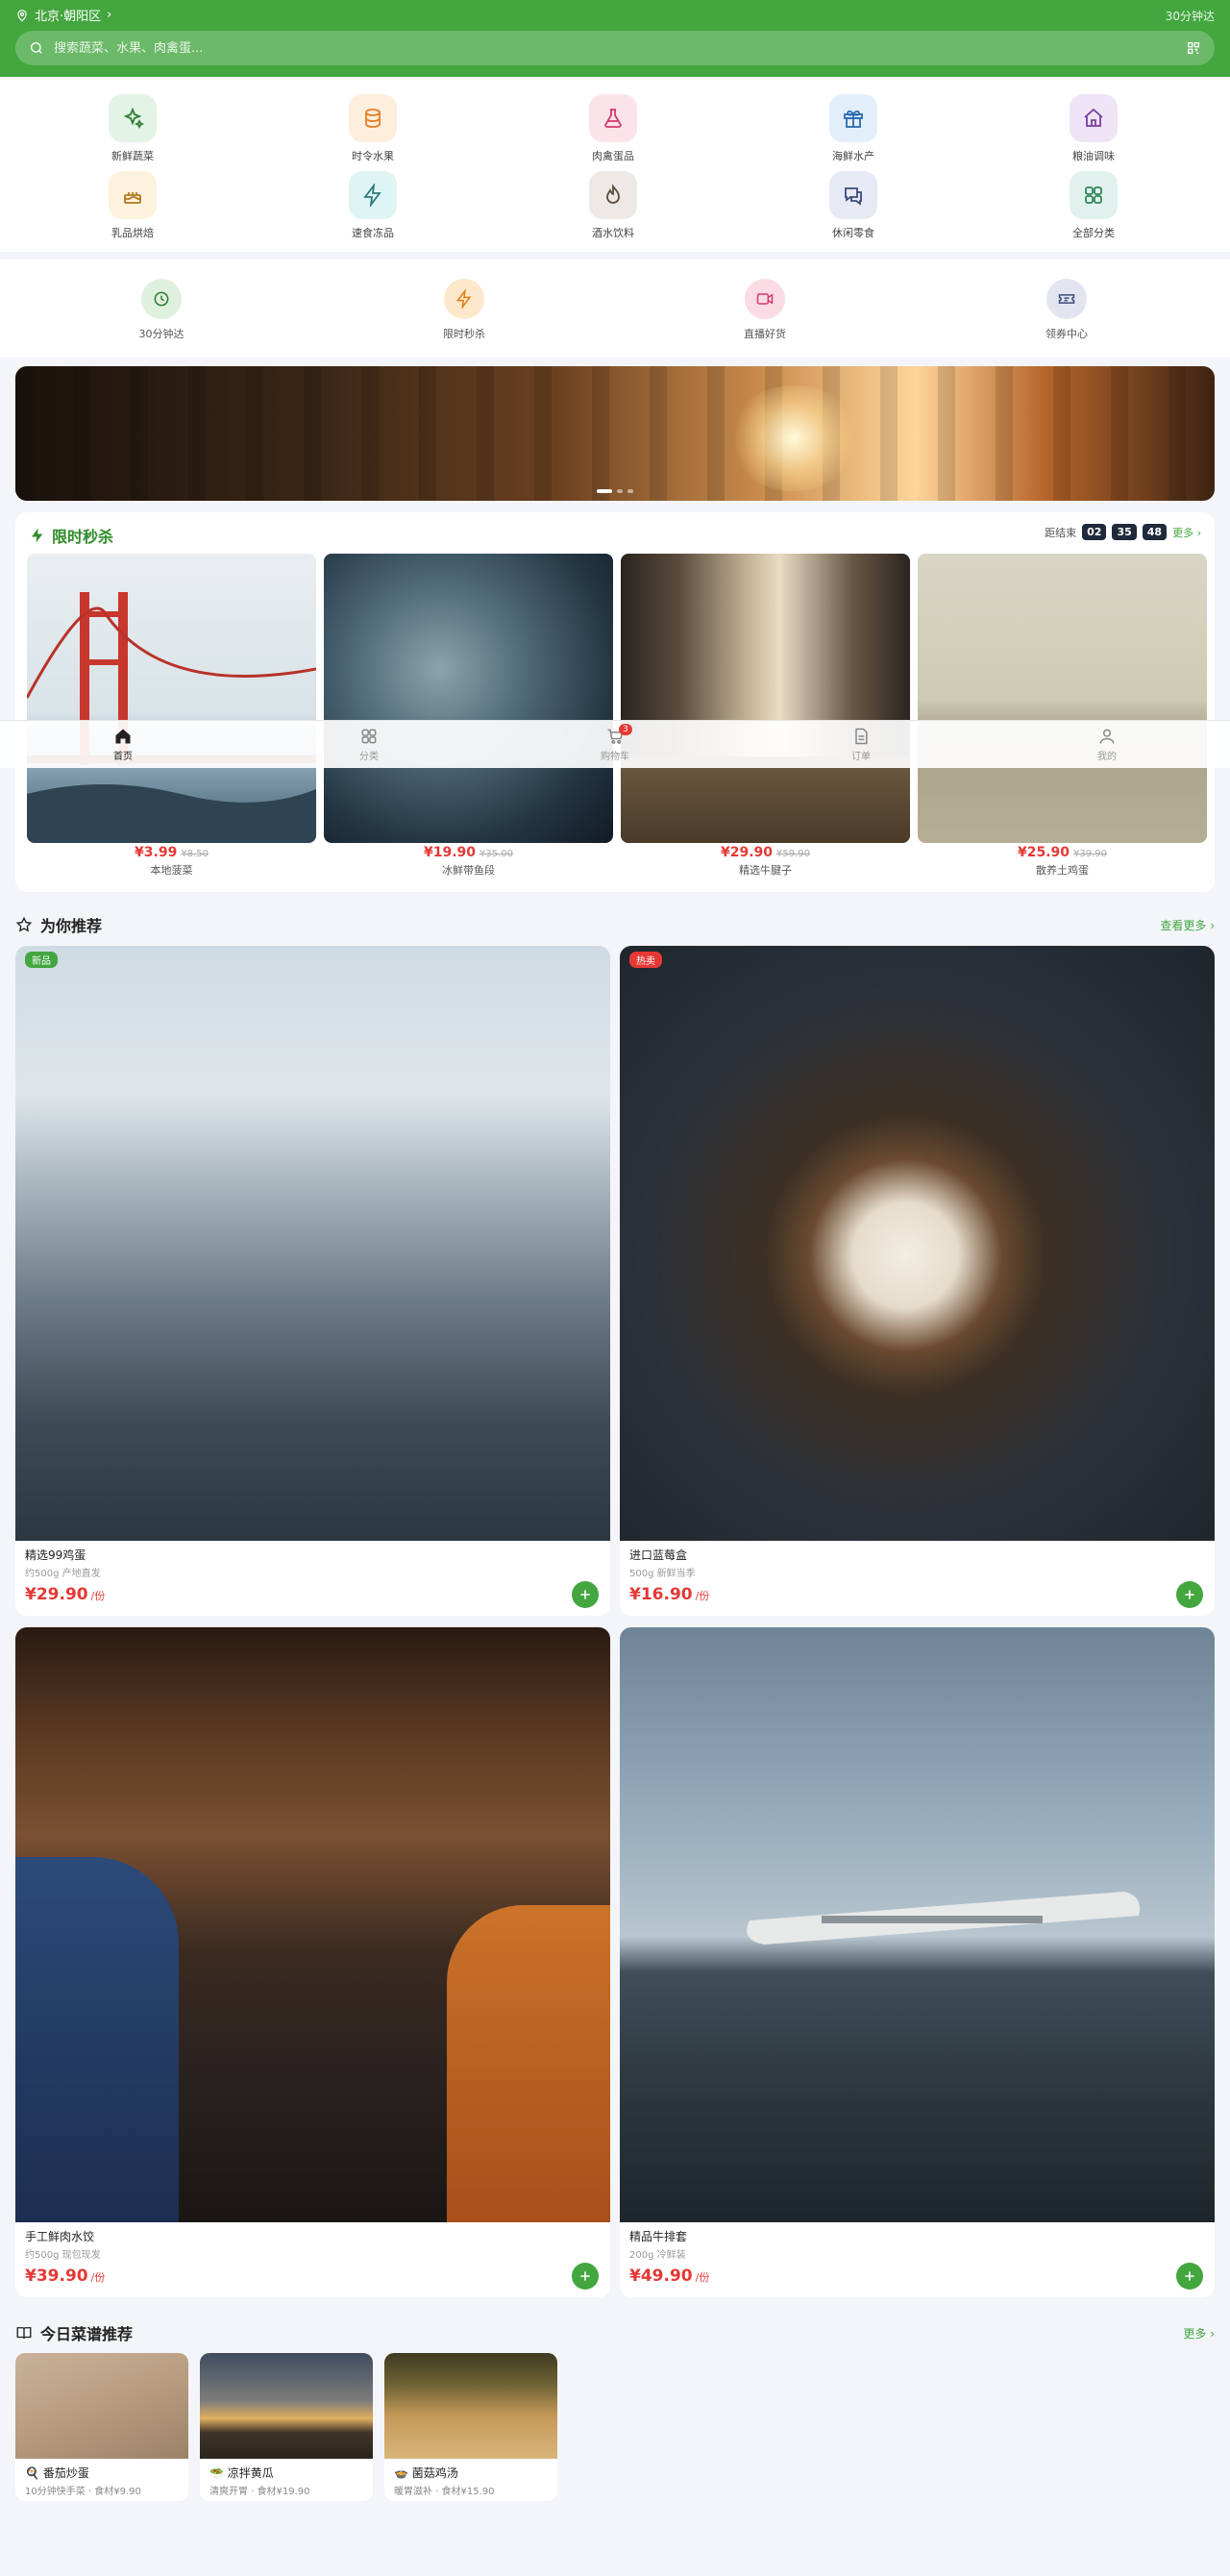 This screenshot has height=2576, width=1230. What do you see at coordinates (469, 698) in the screenshot?
I see `flash-item-image` at bounding box center [469, 698].